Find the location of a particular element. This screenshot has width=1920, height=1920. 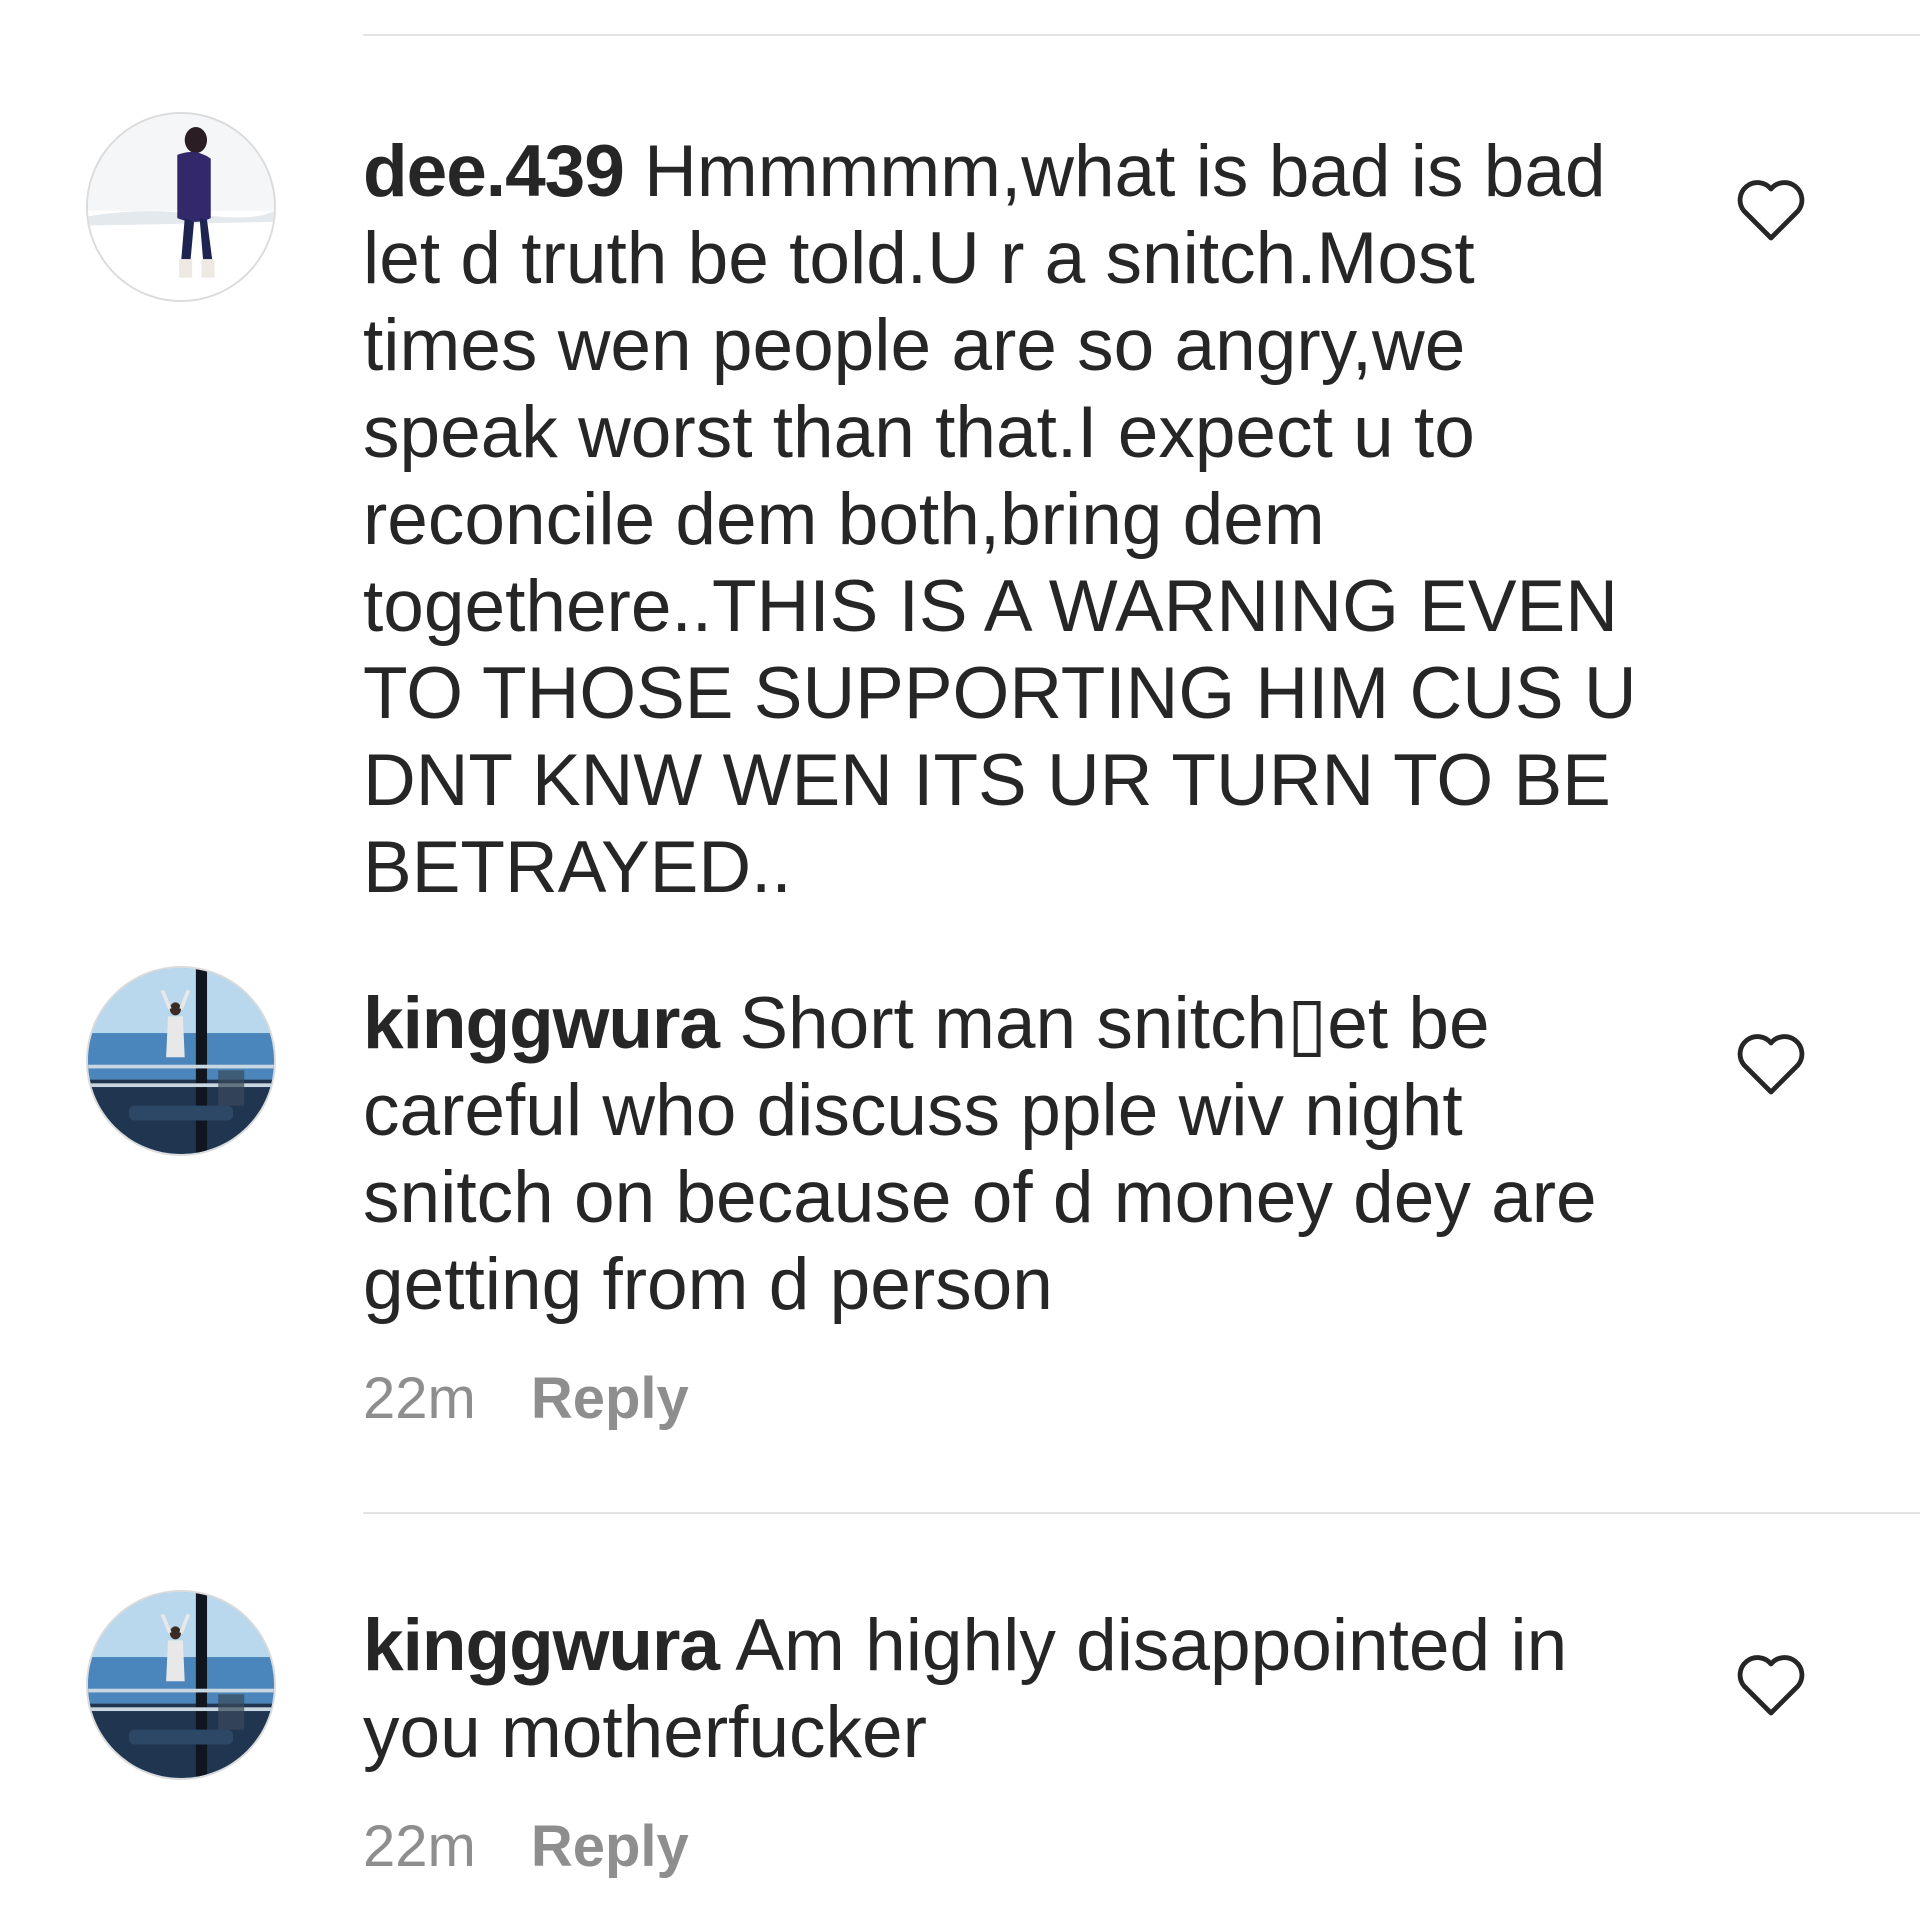

profile-photo-woman-snow is located at coordinates (181, 207).